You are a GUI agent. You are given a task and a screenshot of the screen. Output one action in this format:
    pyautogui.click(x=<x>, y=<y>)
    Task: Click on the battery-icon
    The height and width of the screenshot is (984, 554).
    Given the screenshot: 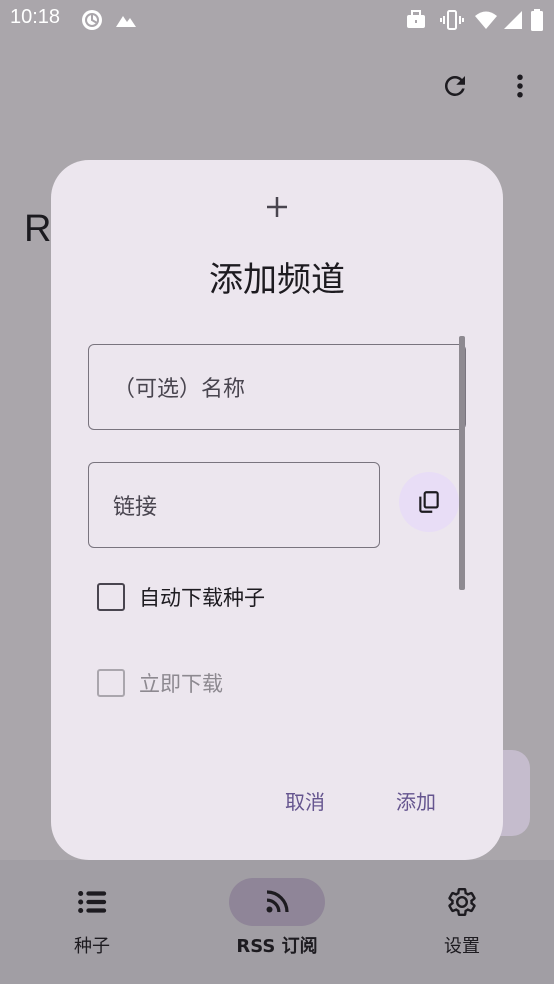 What is the action you would take?
    pyautogui.click(x=537, y=22)
    